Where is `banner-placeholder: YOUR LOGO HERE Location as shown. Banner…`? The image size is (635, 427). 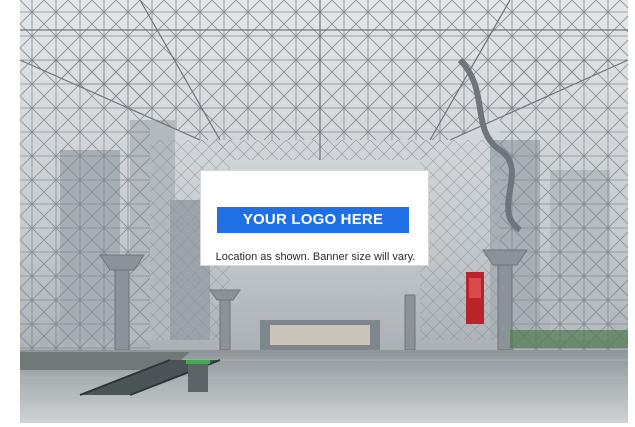 banner-placeholder: YOUR LOGO HERE Location as shown. Banner… is located at coordinates (314, 218).